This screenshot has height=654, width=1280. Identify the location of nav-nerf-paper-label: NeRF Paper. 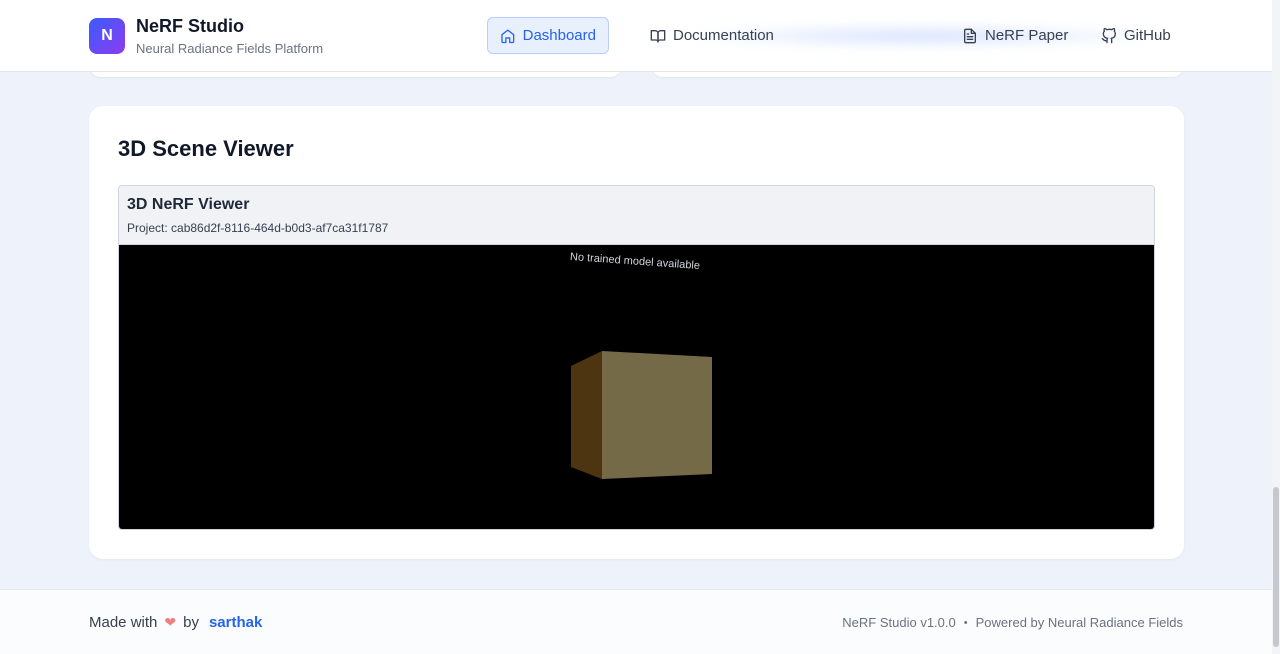
(1027, 35).